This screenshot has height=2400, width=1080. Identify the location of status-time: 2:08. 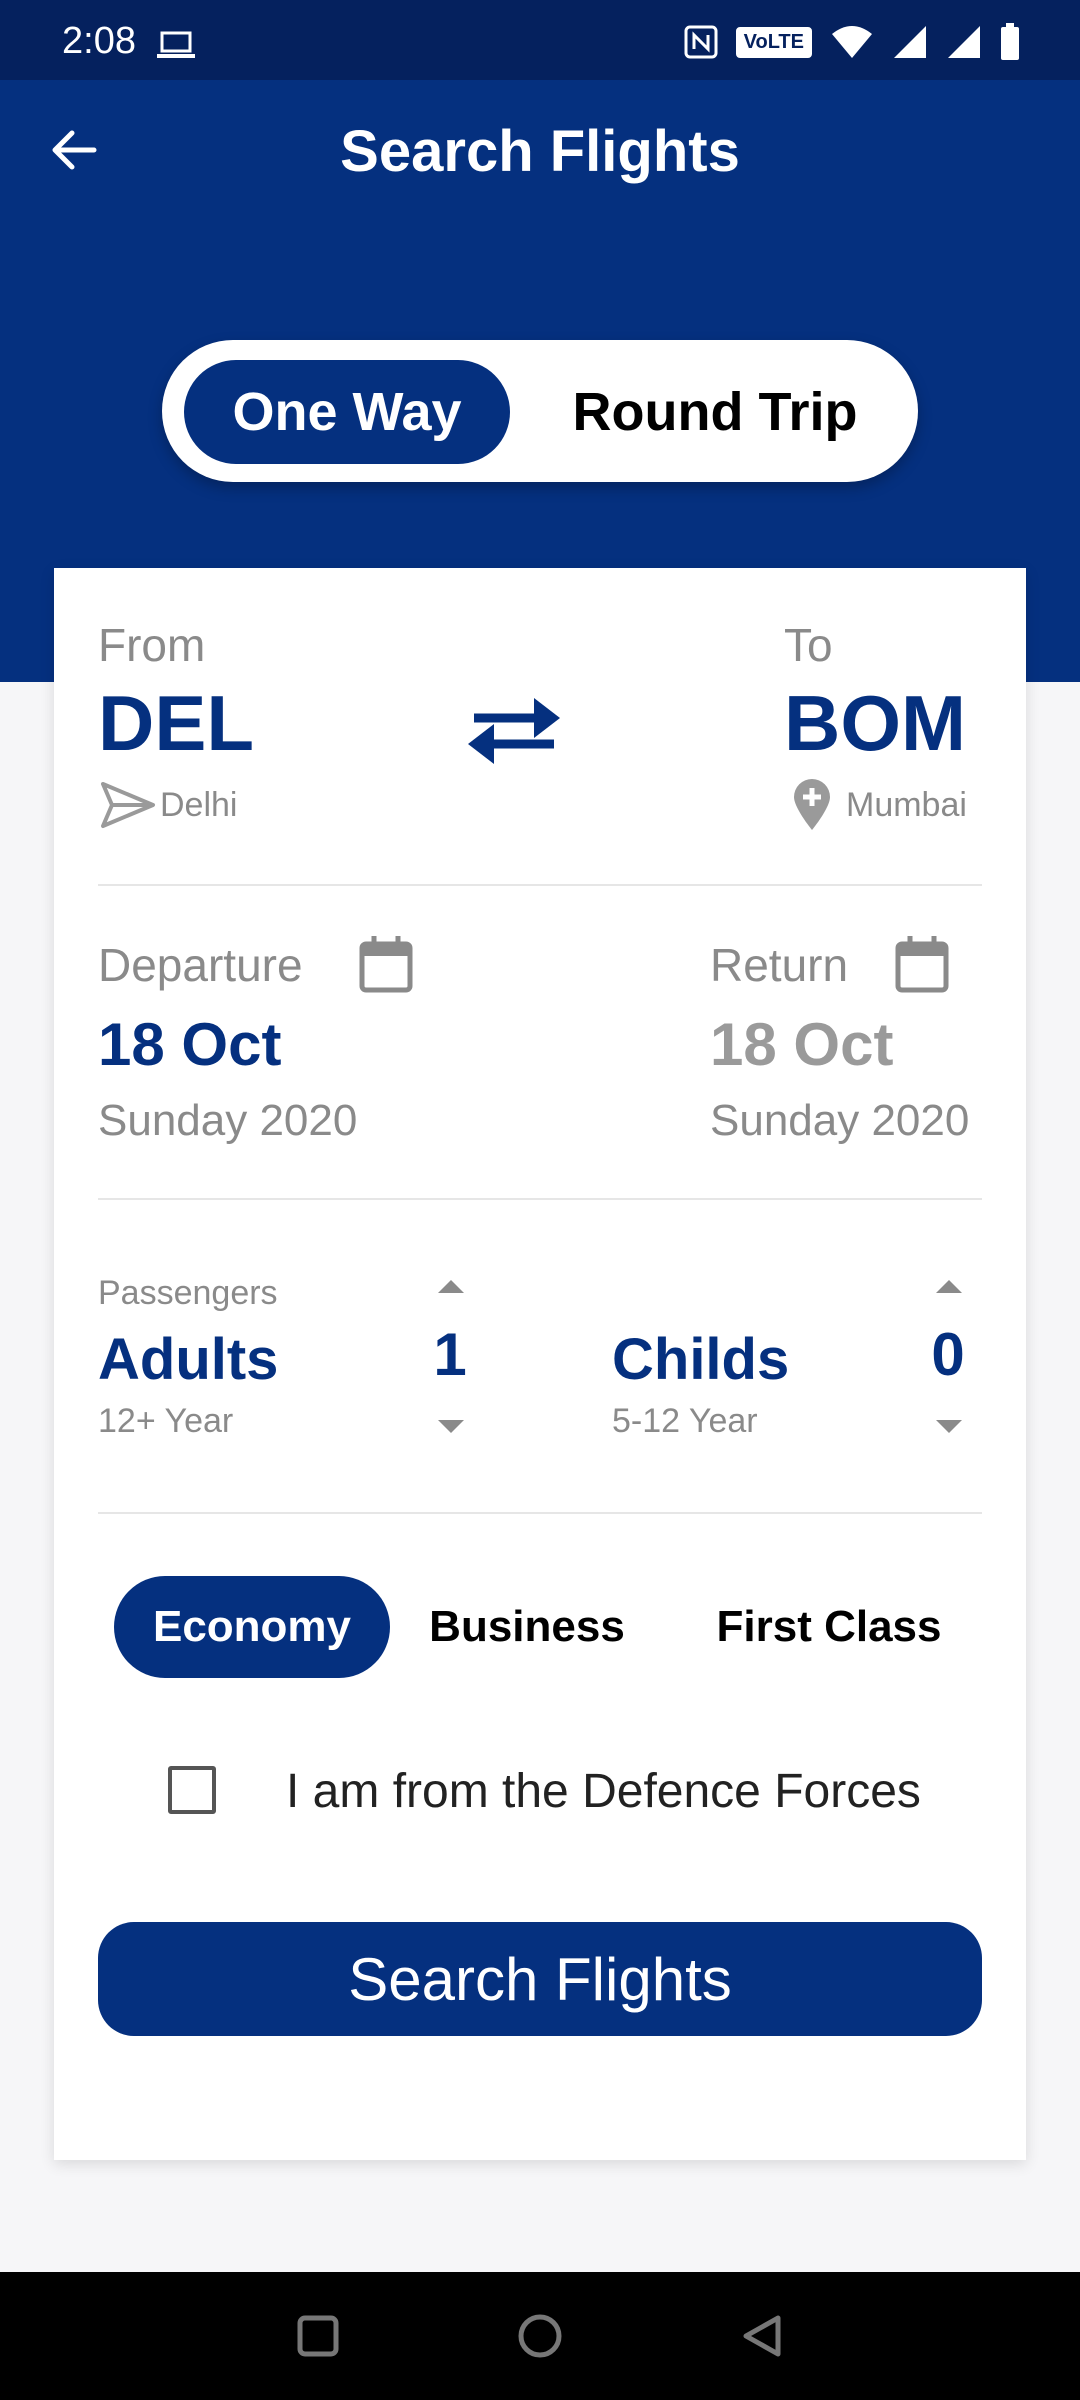
(99, 41).